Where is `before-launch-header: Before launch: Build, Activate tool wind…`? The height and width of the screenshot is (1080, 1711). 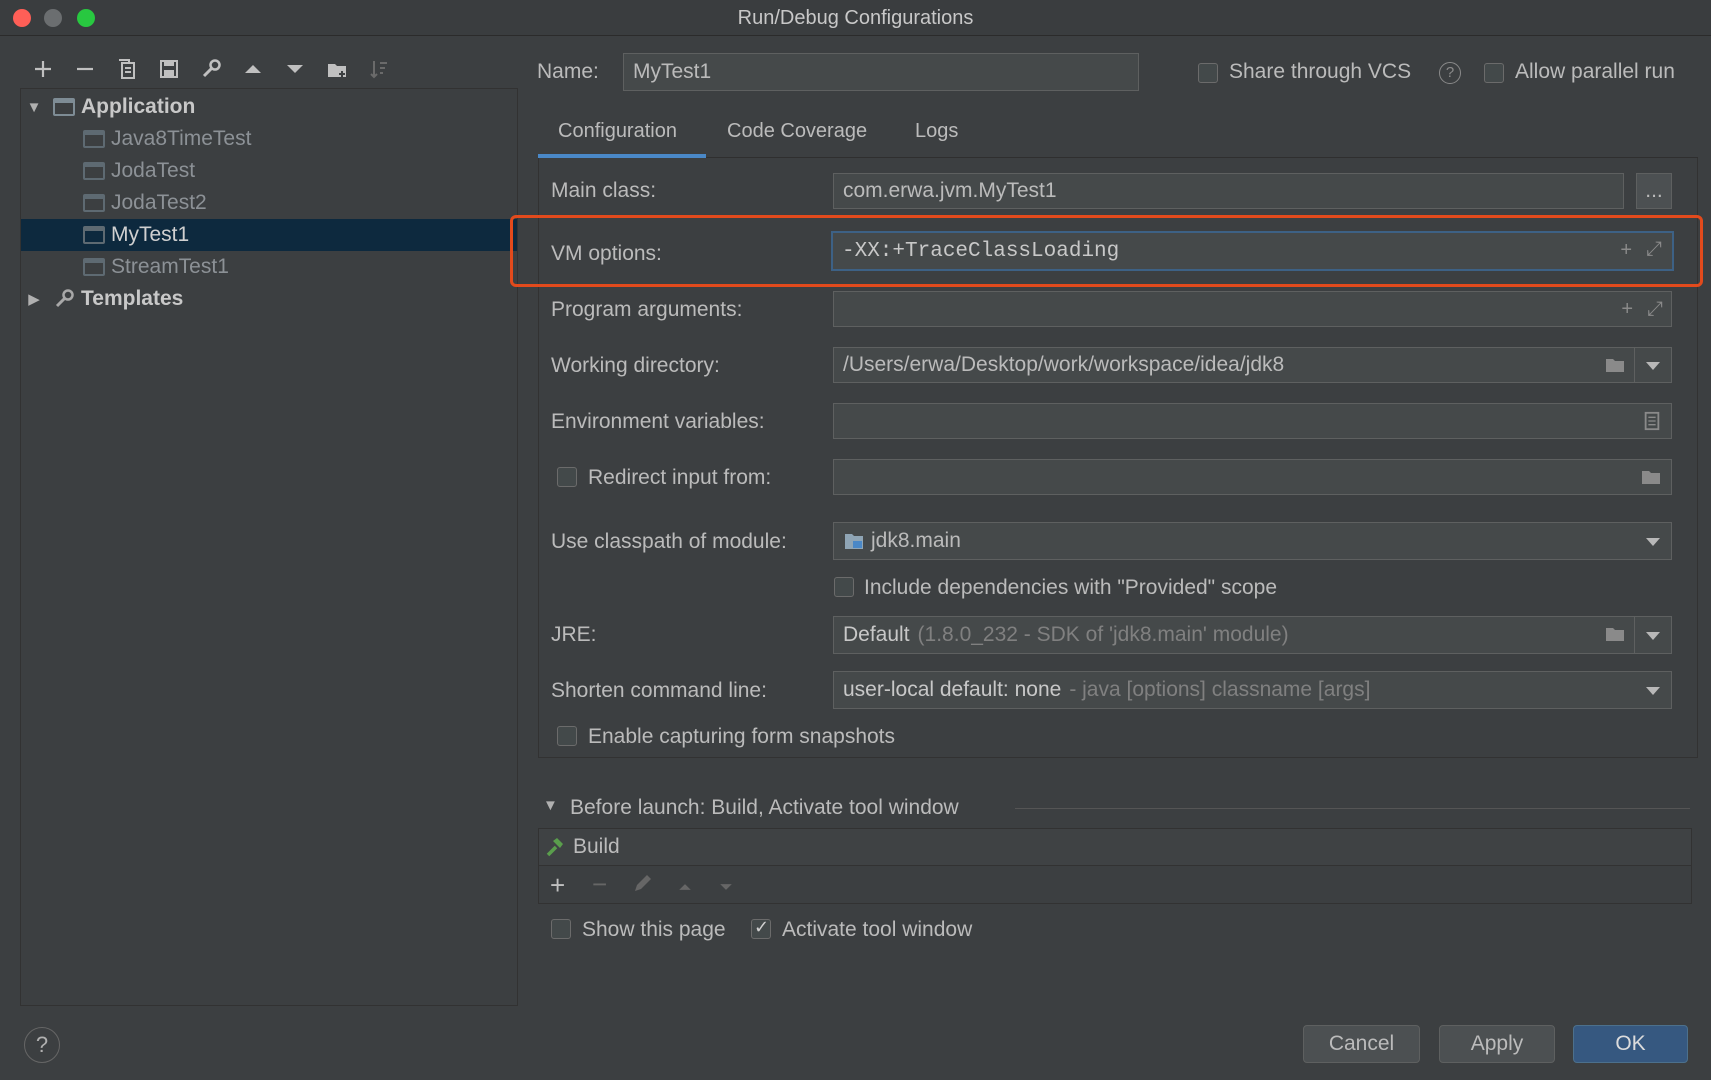
before-launch-header: Before launch: Build, Activate tool wind… is located at coordinates (764, 807).